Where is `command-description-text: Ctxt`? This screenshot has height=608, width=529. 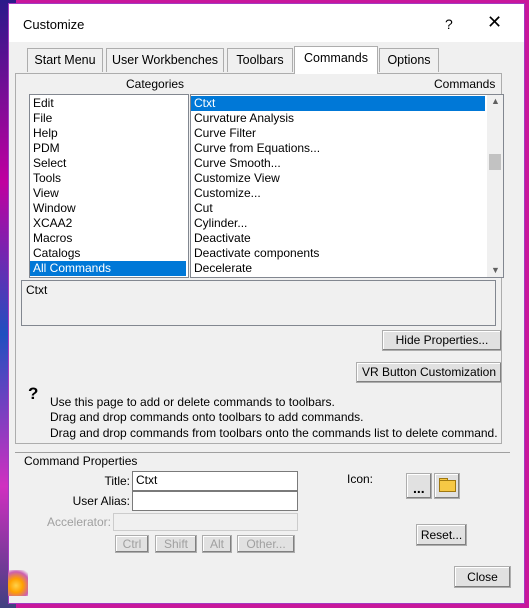
command-description-text: Ctxt is located at coordinates (37, 290).